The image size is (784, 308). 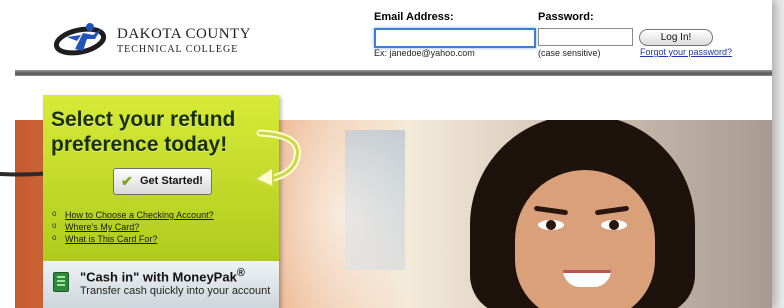 What do you see at coordinates (175, 291) in the screenshot?
I see `moneypak-subtitle: Transfer cash quickly into your account` at bounding box center [175, 291].